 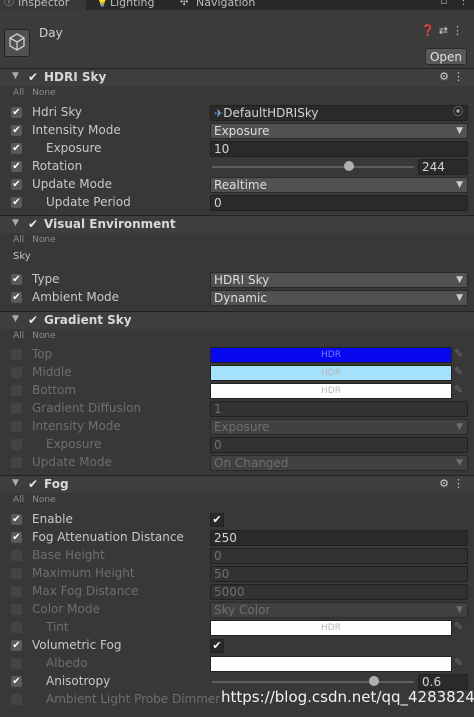 I want to click on exposure-field: 0, so click(x=339, y=445).